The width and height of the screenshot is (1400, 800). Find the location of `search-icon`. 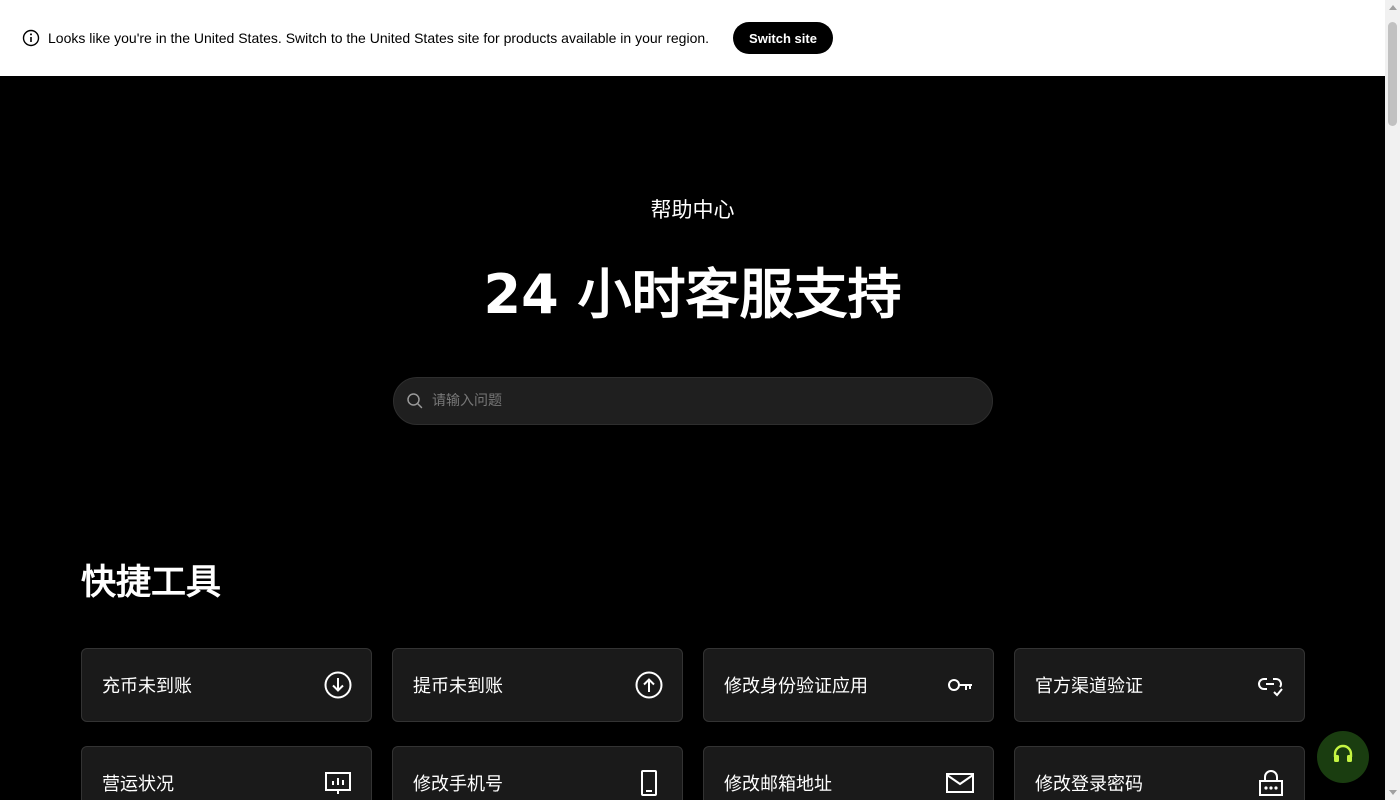

search-icon is located at coordinates (415, 401).